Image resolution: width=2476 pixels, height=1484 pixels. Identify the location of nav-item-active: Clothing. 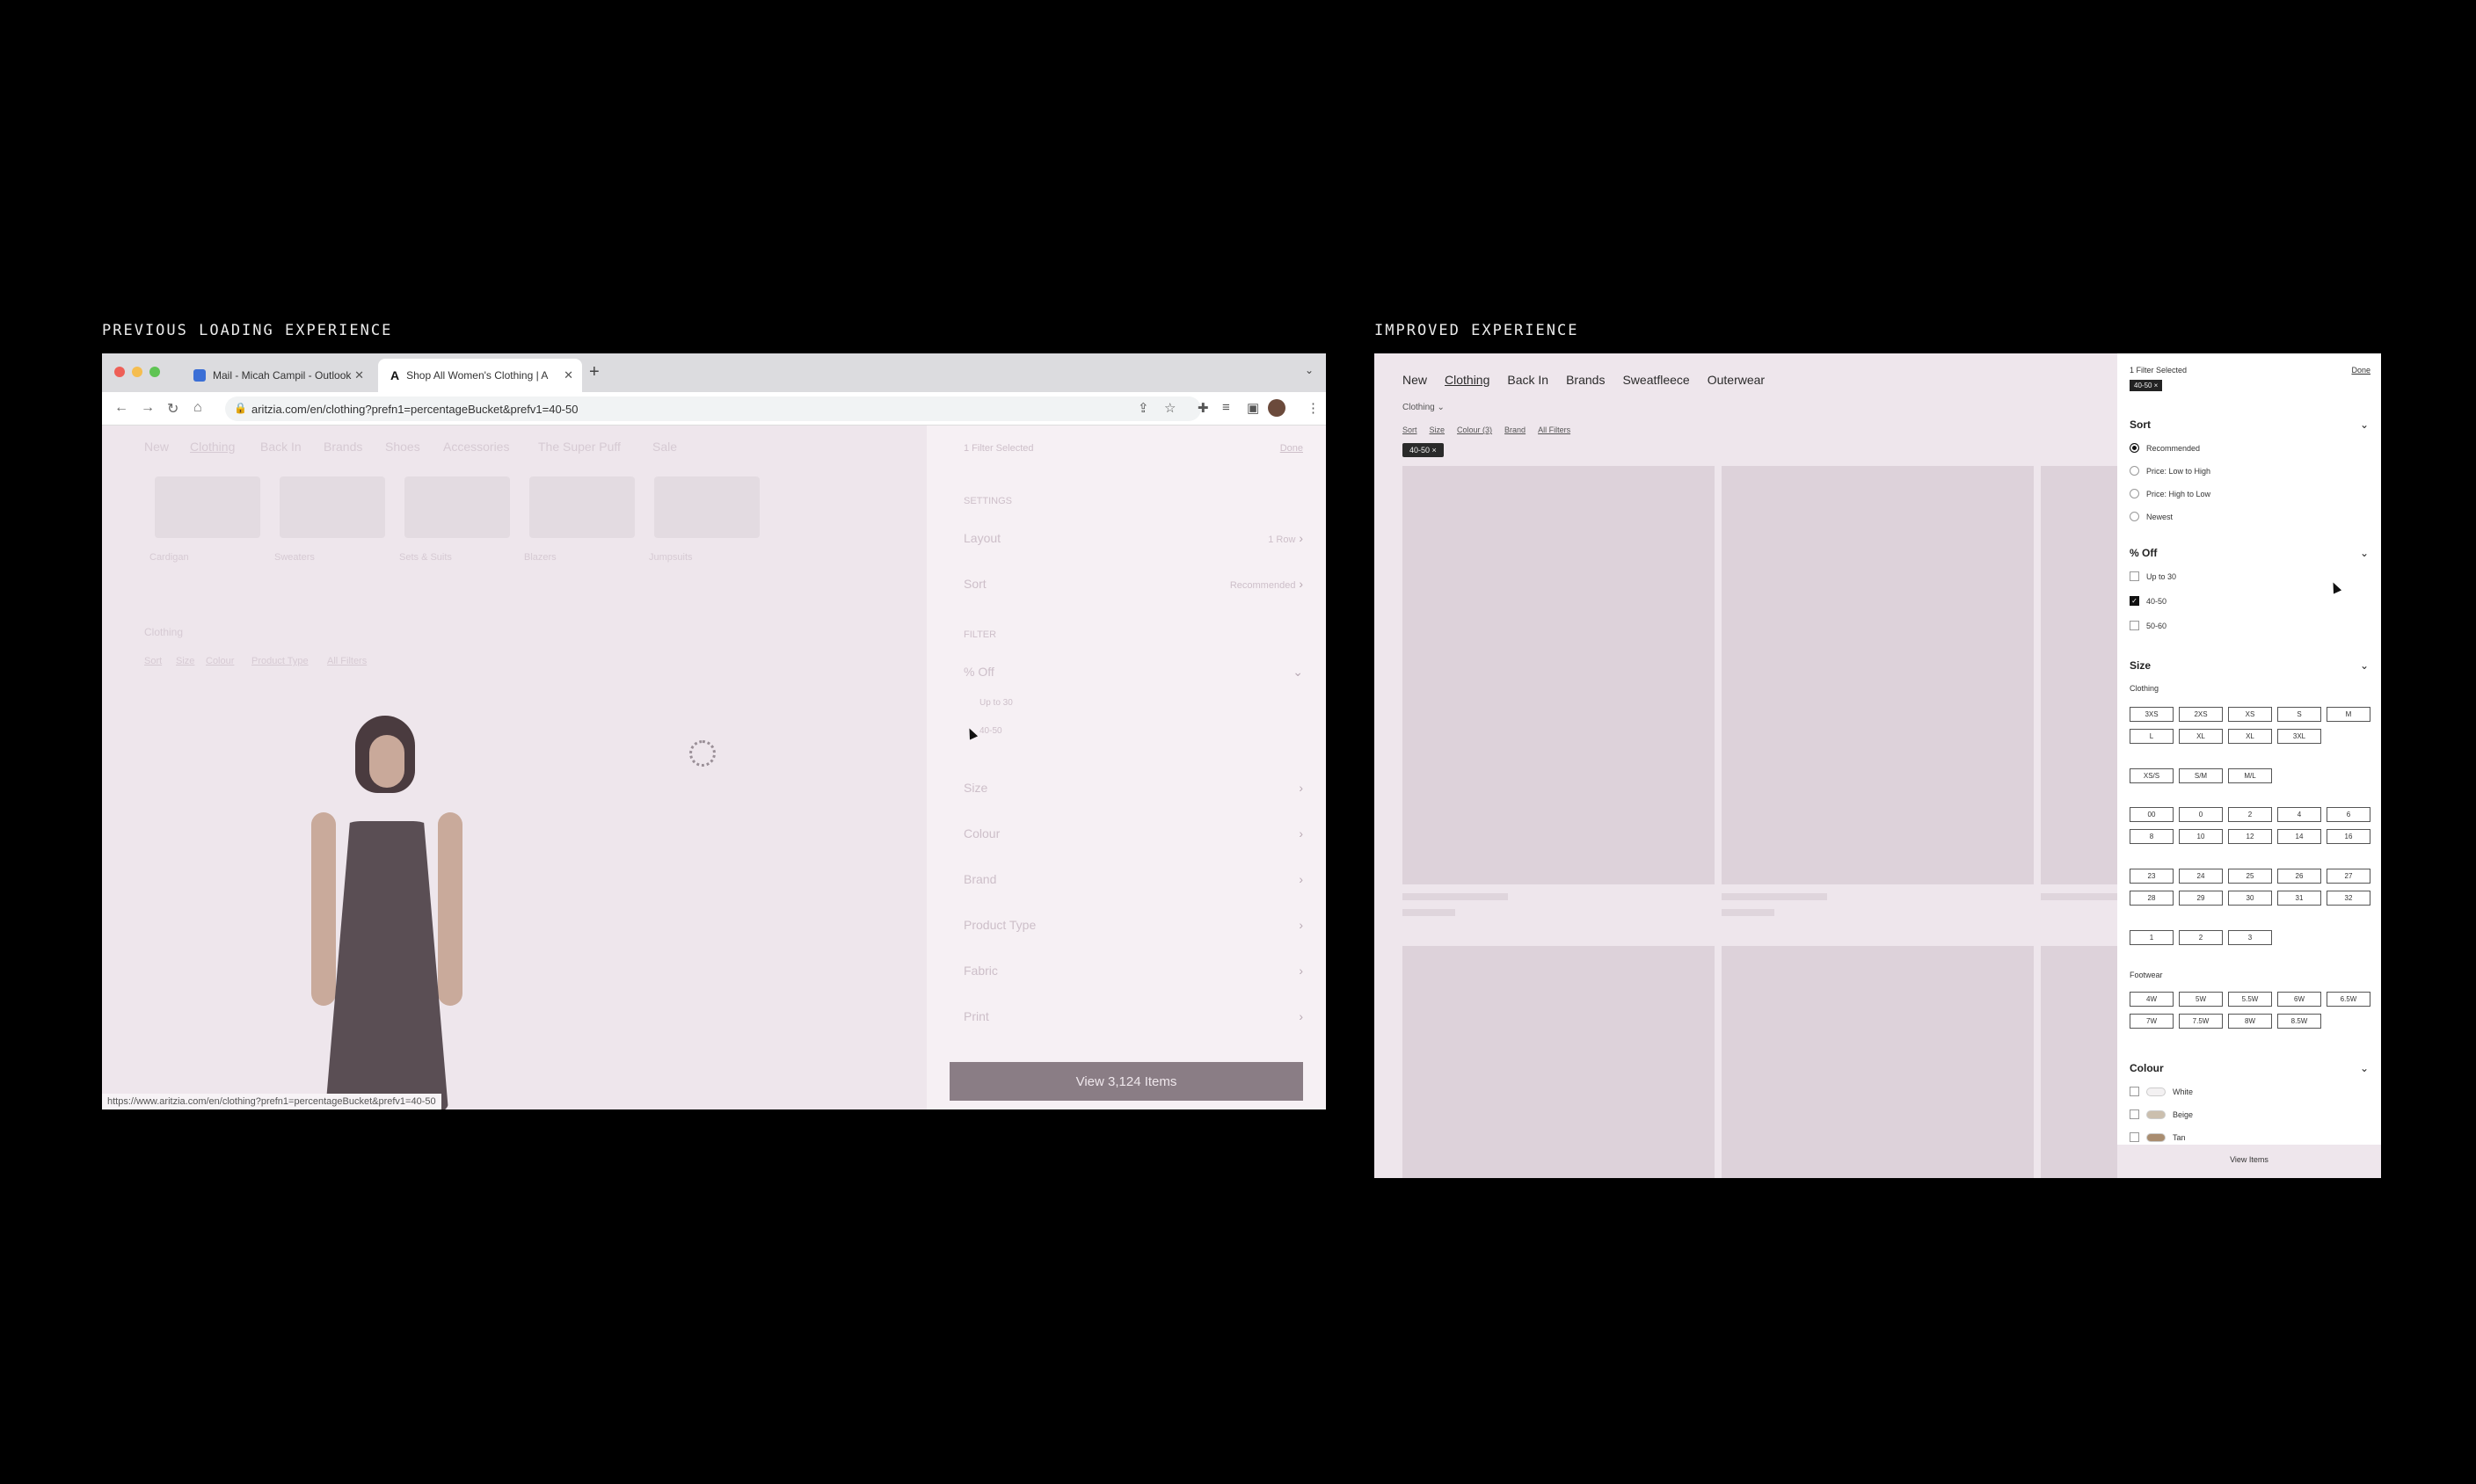
(1467, 380).